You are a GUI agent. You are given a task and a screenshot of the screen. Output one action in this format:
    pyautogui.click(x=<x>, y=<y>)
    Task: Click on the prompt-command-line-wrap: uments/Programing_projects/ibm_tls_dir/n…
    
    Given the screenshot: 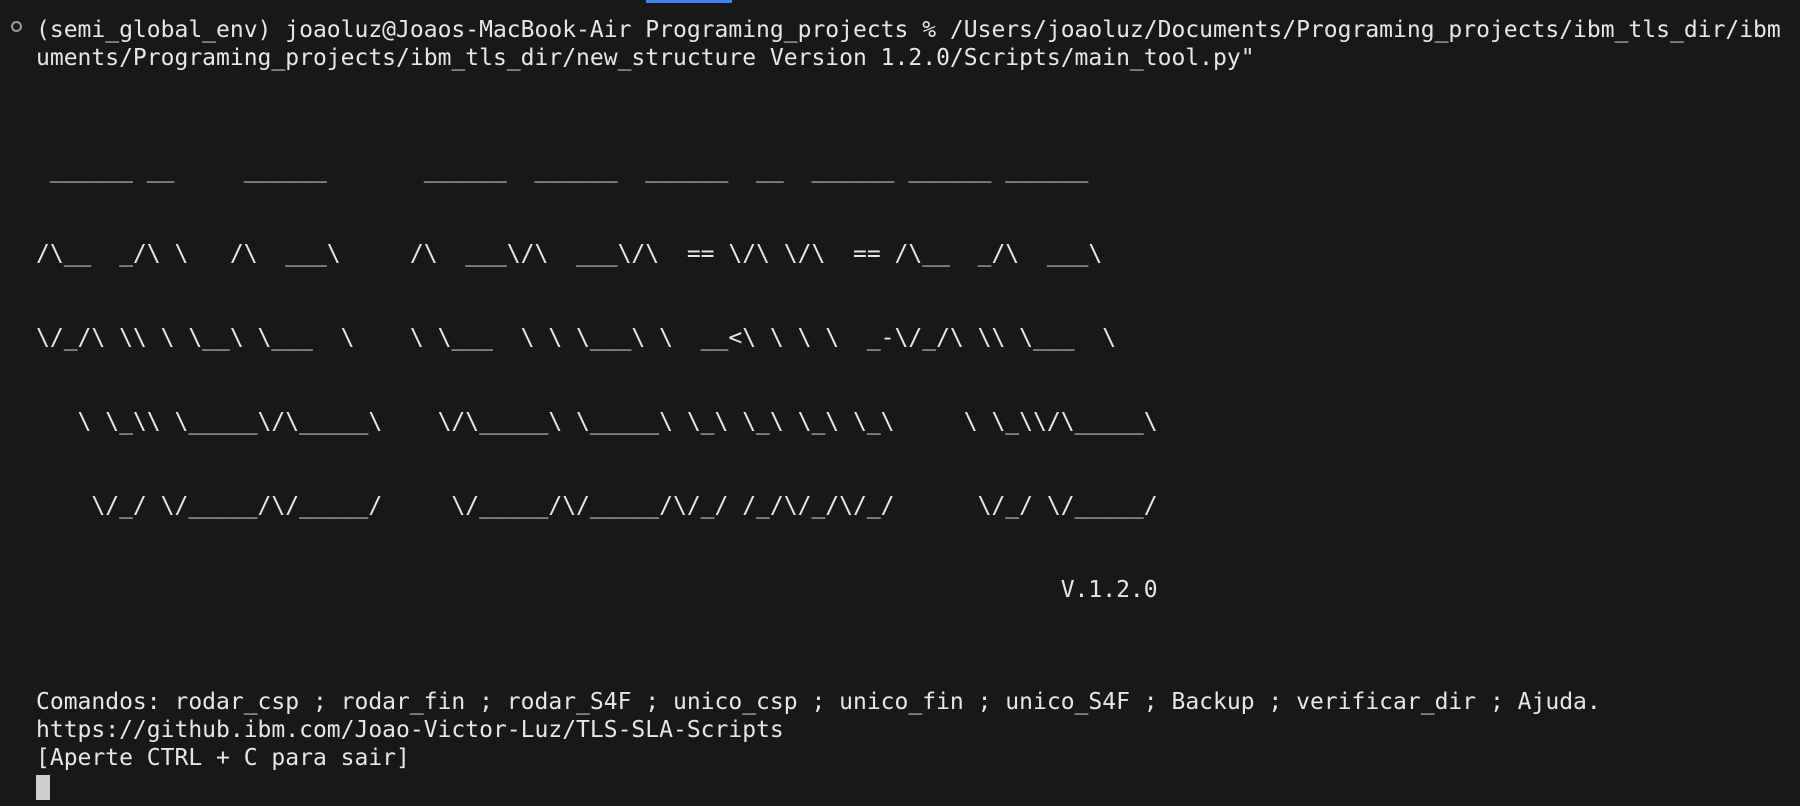 What is the action you would take?
    pyautogui.click(x=645, y=58)
    